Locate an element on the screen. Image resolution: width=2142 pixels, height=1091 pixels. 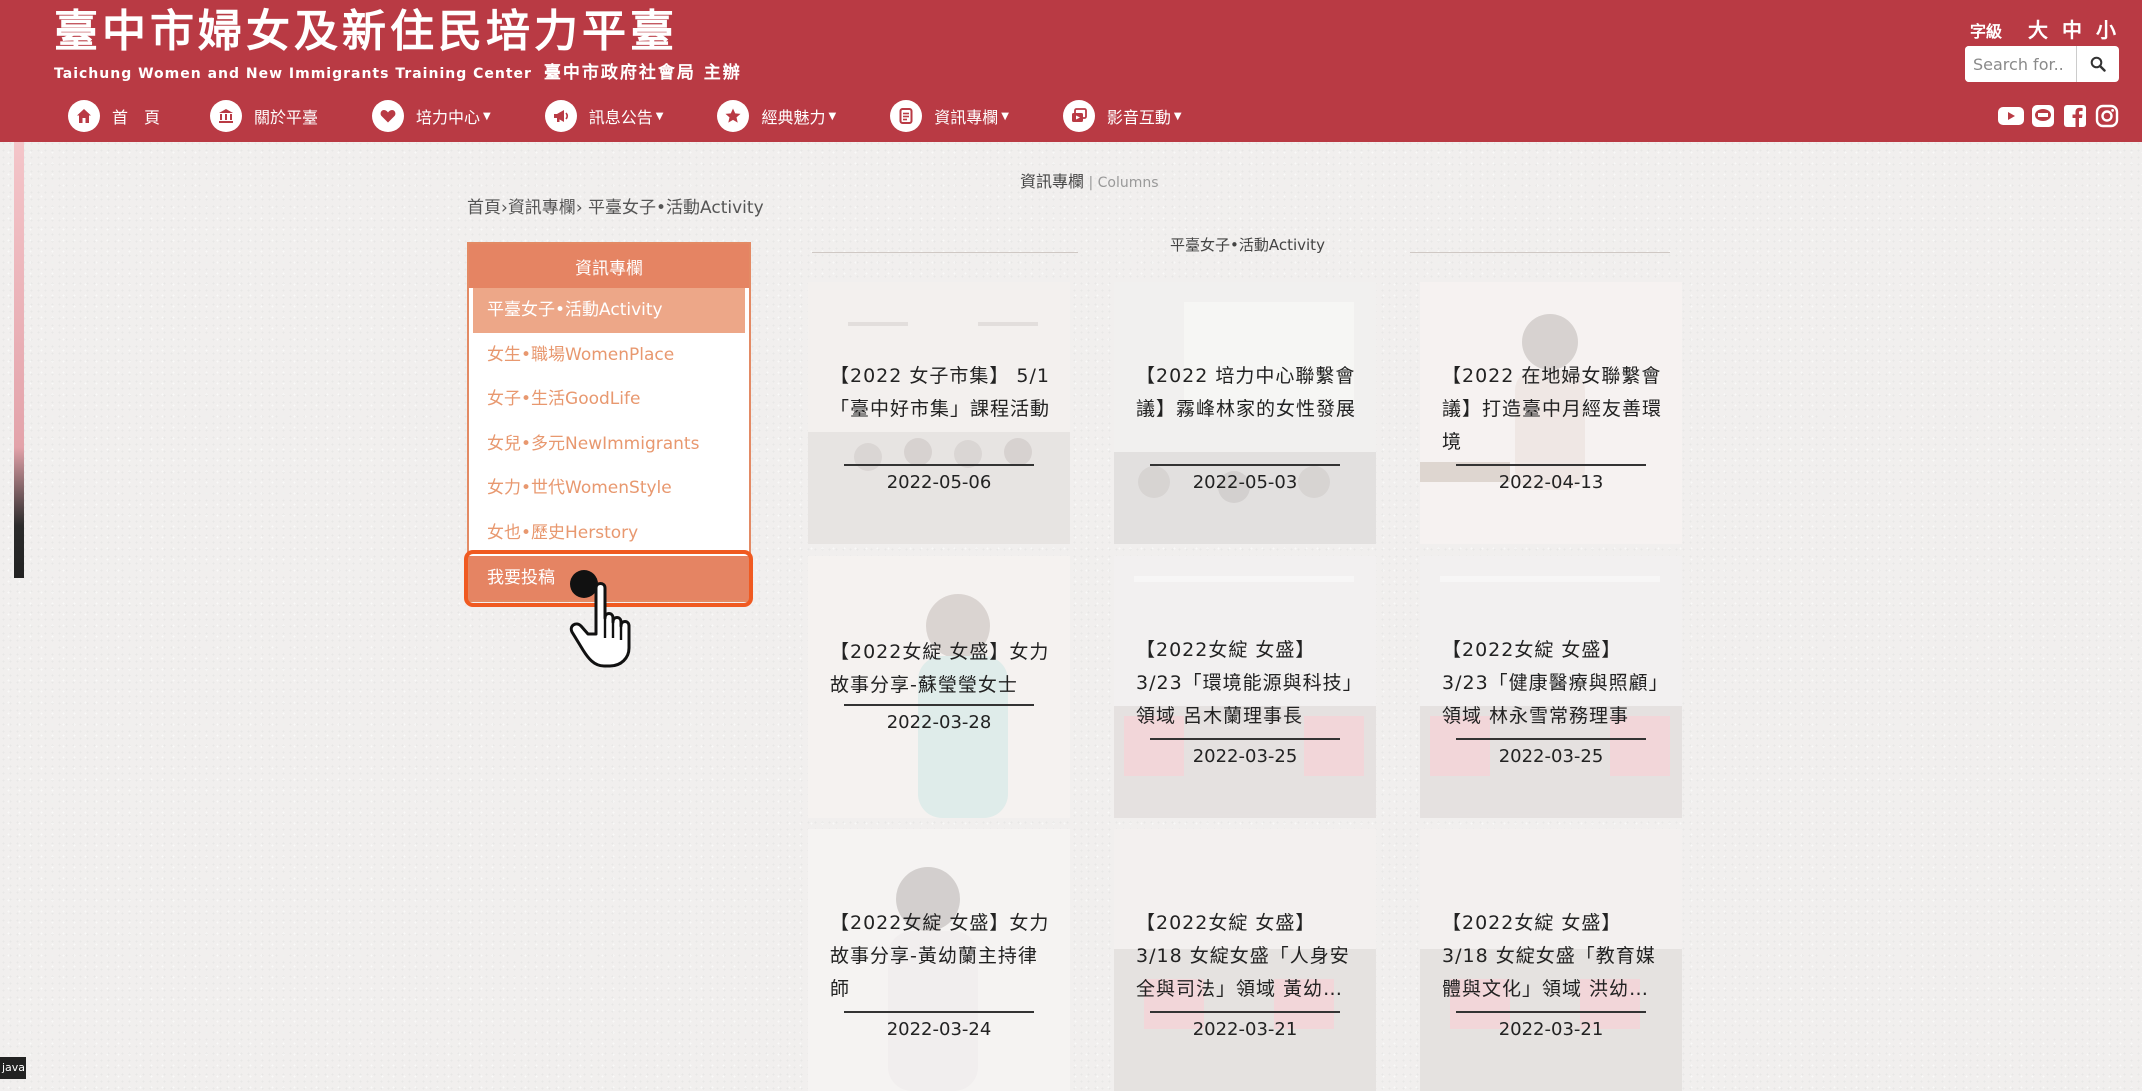
line-icon is located at coordinates (2043, 116).